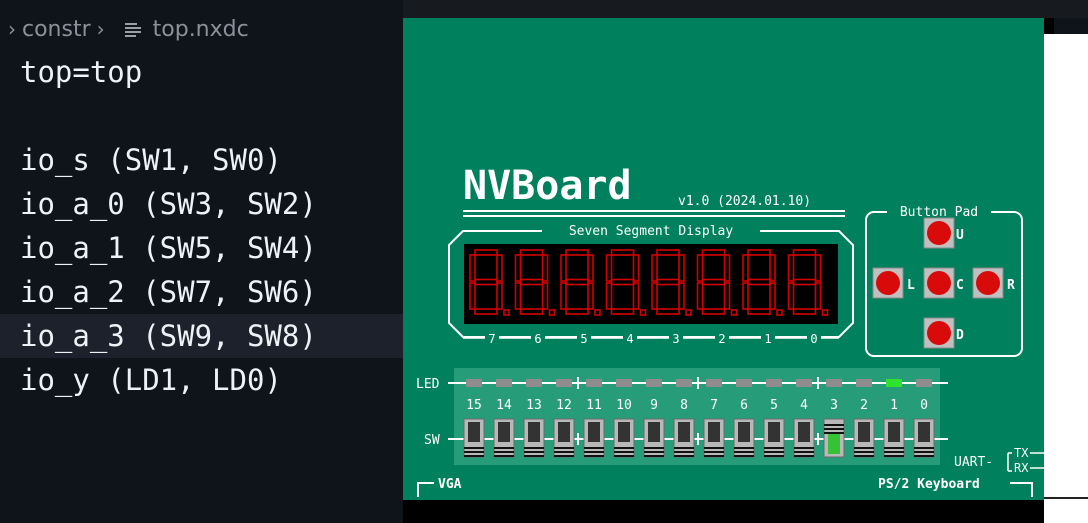 This screenshot has height=523, width=1088. I want to click on button-label: L, so click(911, 285).